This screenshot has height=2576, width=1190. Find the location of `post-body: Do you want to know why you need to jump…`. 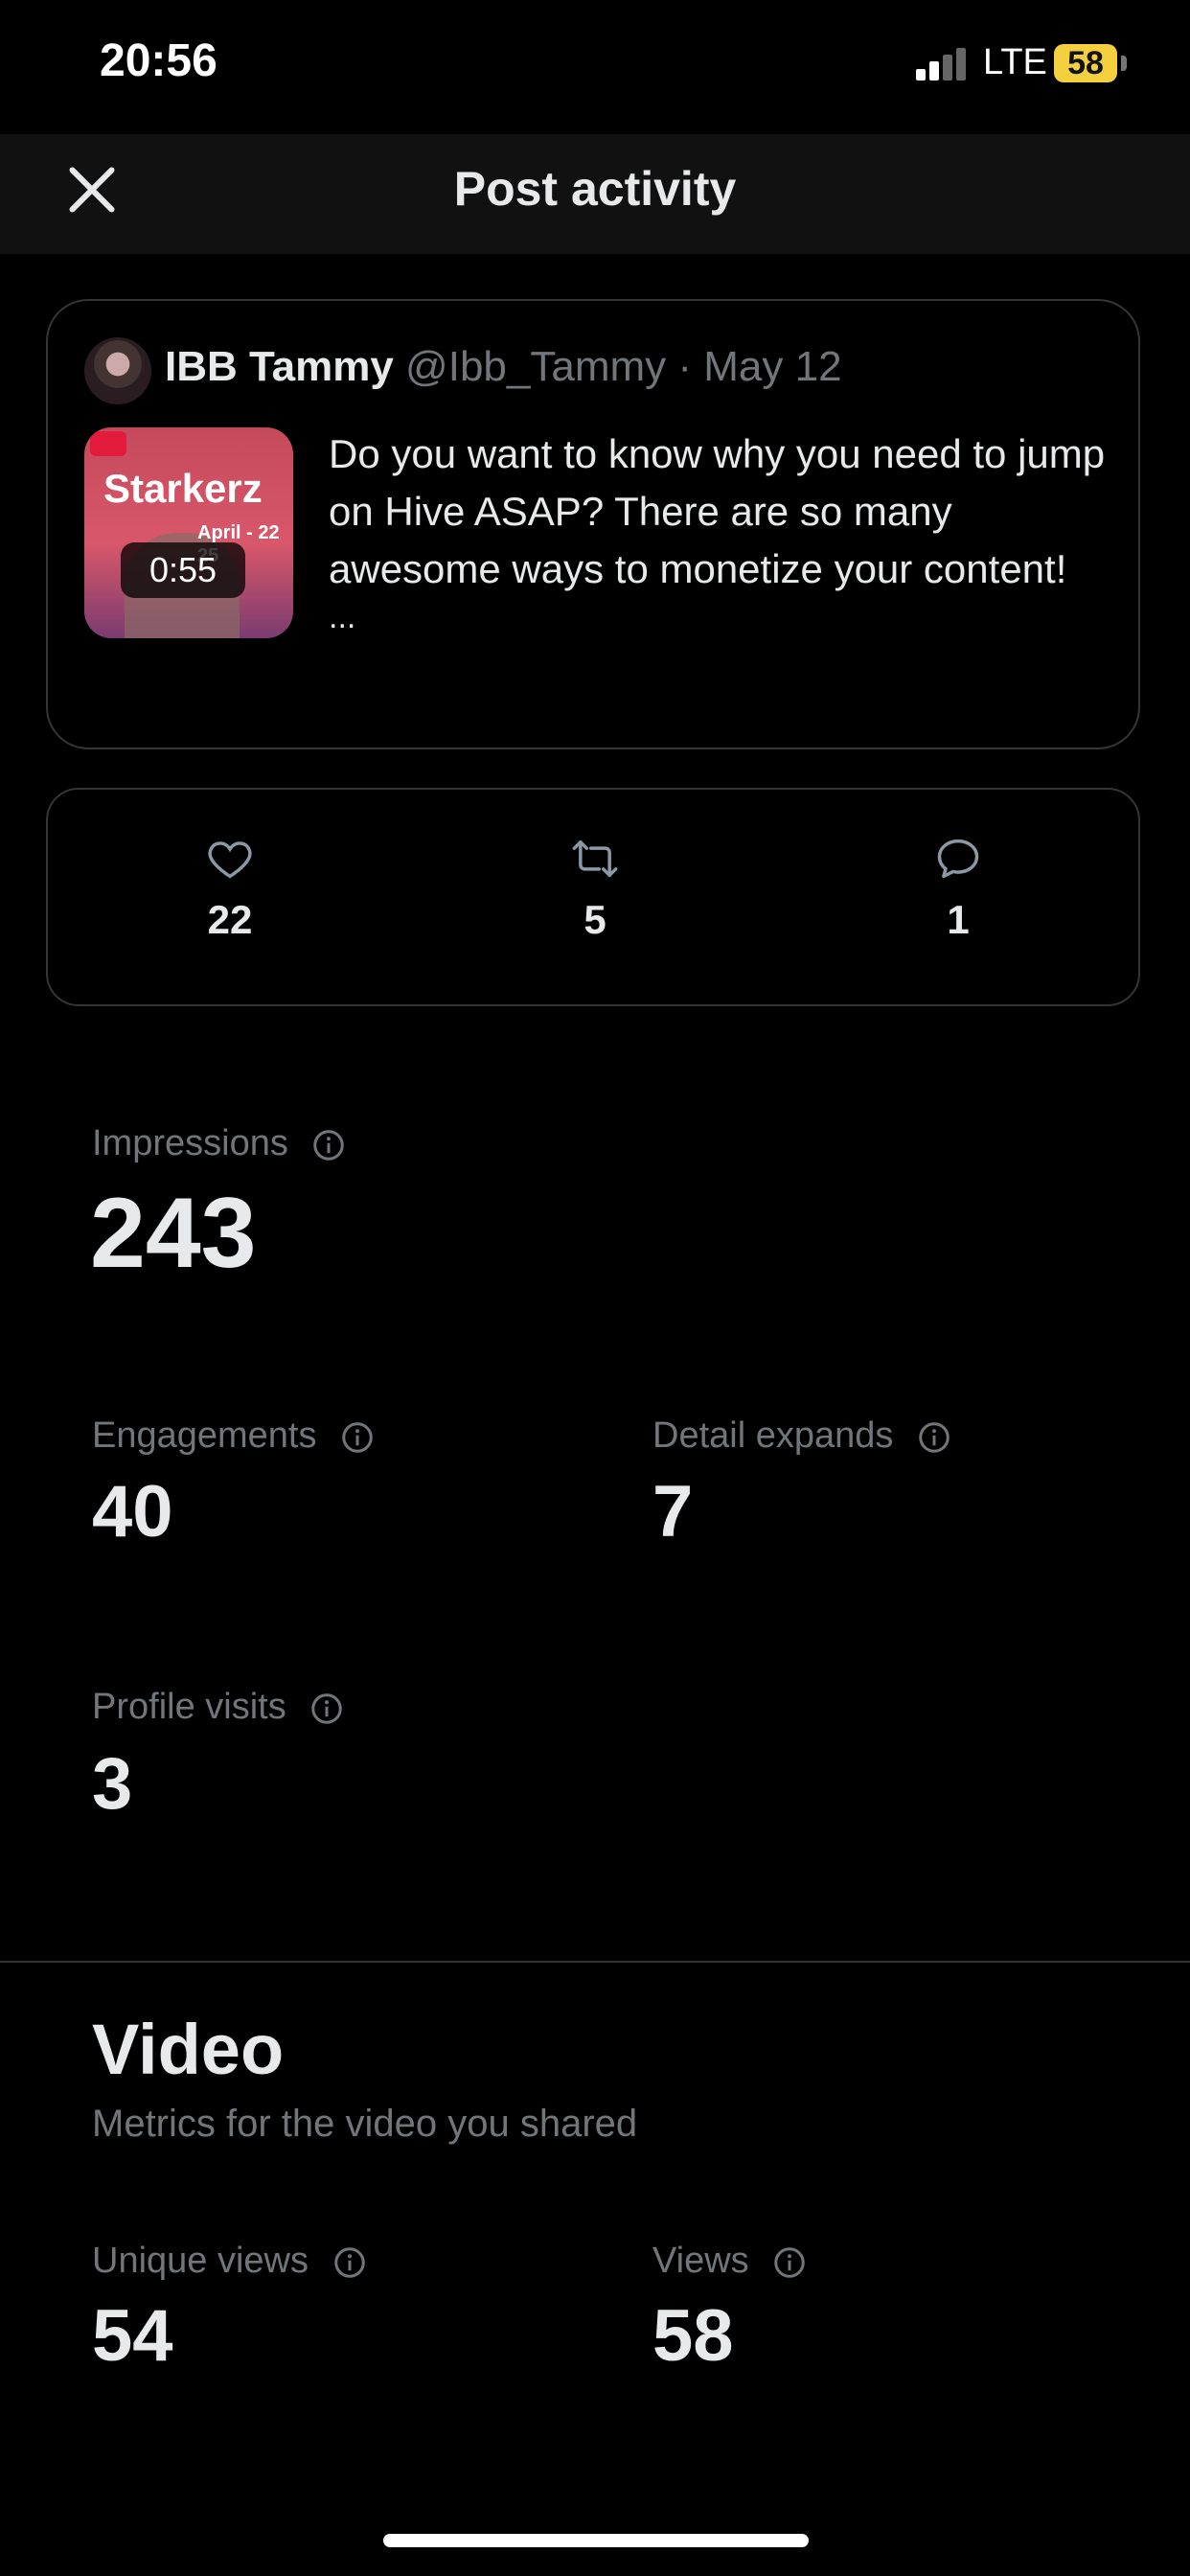

post-body: Do you want to know why you need to jump… is located at coordinates (717, 511).